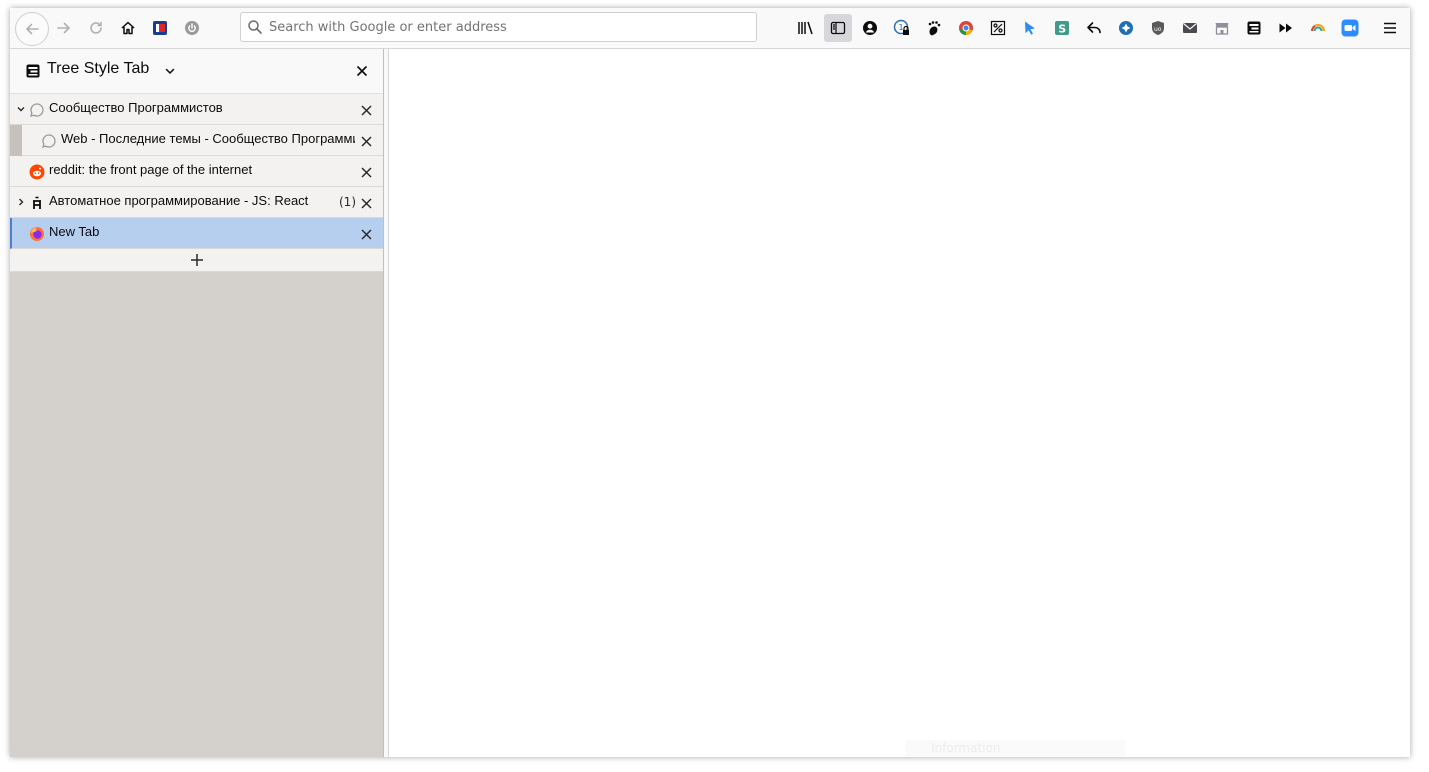  I want to click on main-menu-button, so click(1390, 28).